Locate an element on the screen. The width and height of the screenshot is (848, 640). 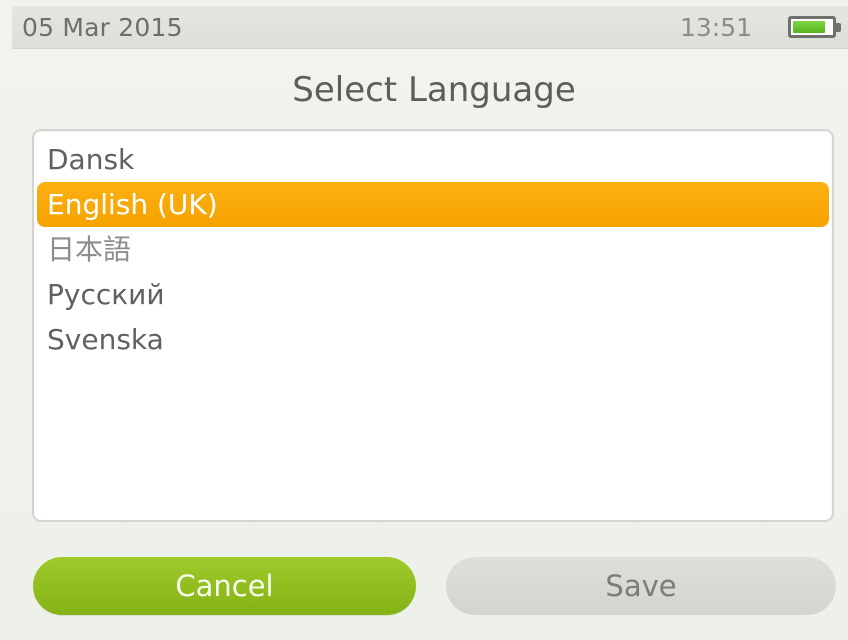
cancel-button: Cancel is located at coordinates (224, 586).